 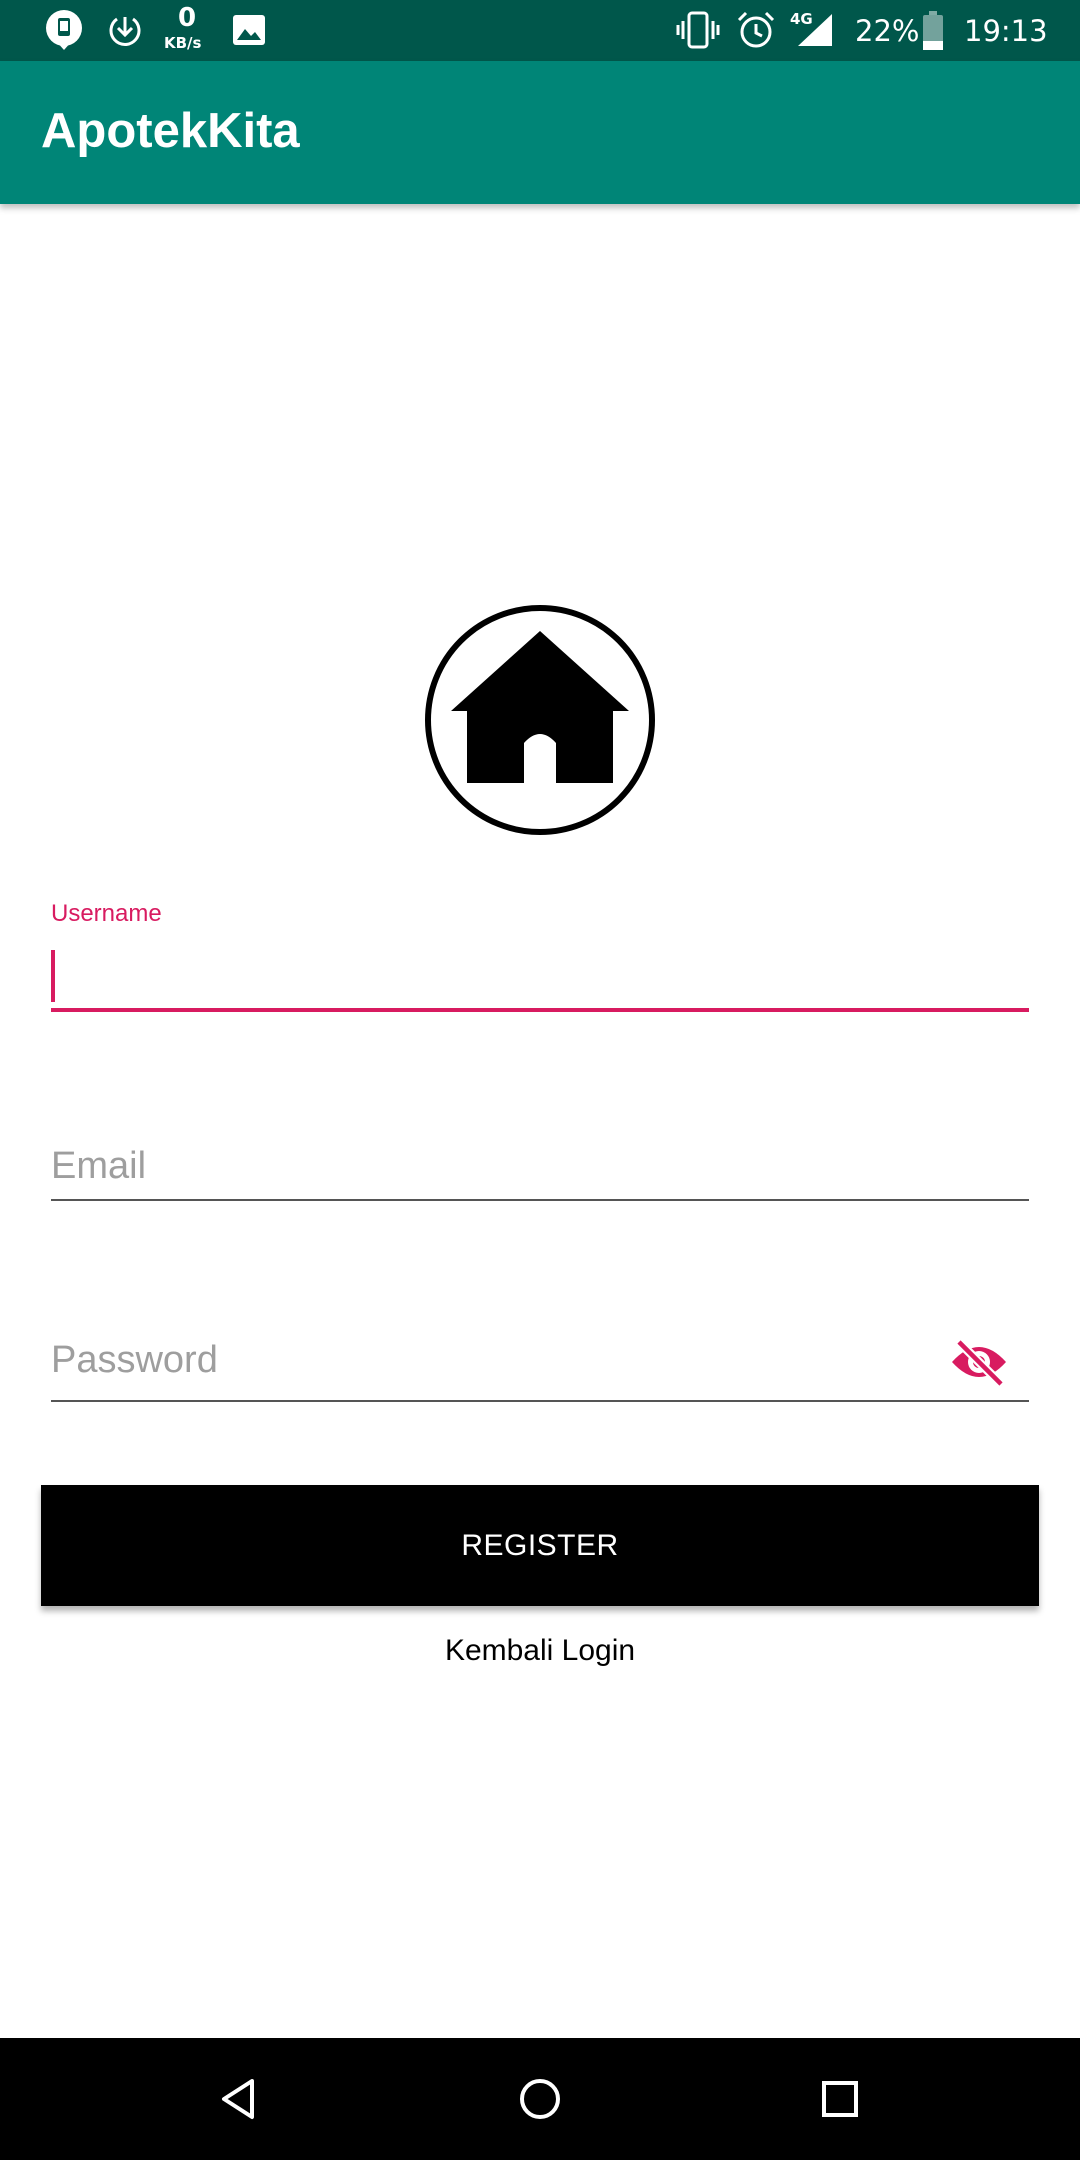 What do you see at coordinates (815, 30) in the screenshot?
I see `signal-icon` at bounding box center [815, 30].